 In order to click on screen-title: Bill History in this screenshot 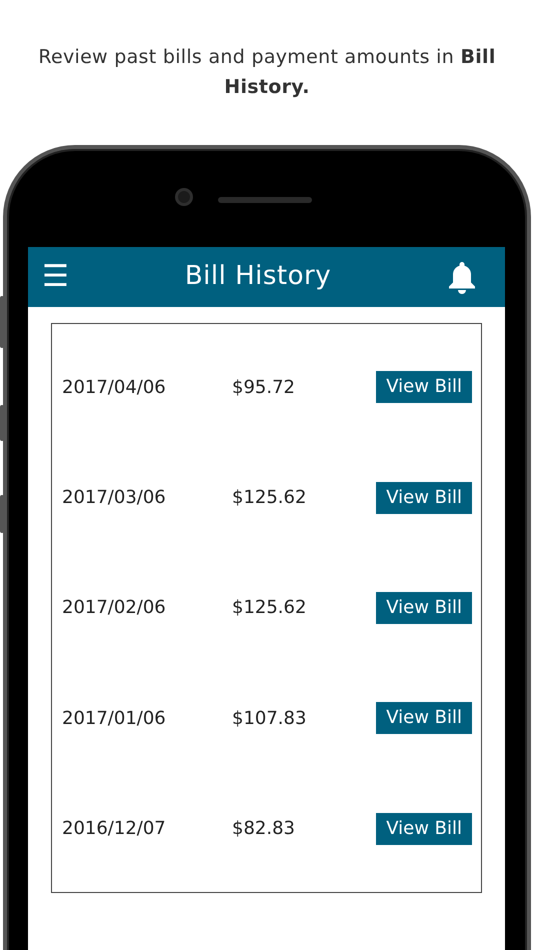, I will do `click(258, 277)`.